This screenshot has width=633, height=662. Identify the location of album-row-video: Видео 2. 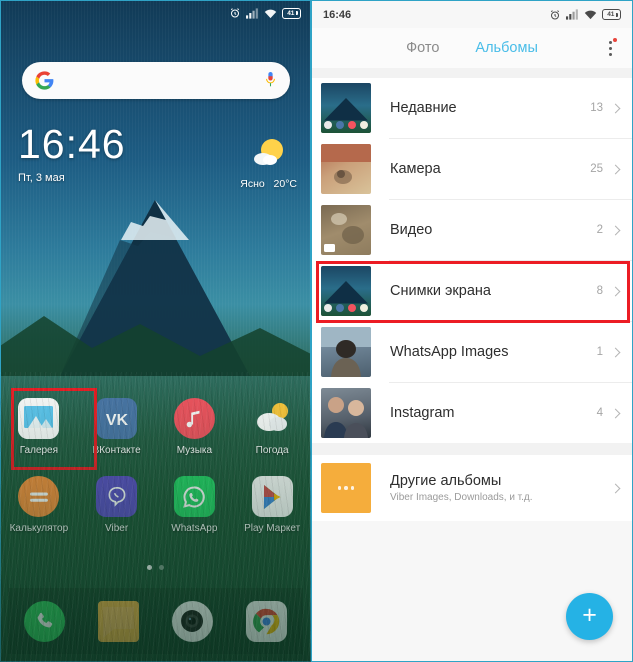
(472, 230).